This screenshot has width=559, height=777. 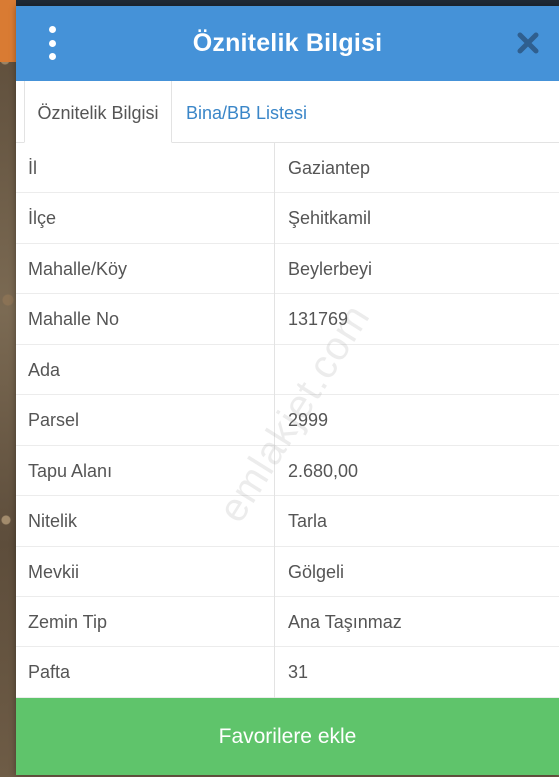 I want to click on table-row: Mevkii Gölgeli, so click(x=287, y=572).